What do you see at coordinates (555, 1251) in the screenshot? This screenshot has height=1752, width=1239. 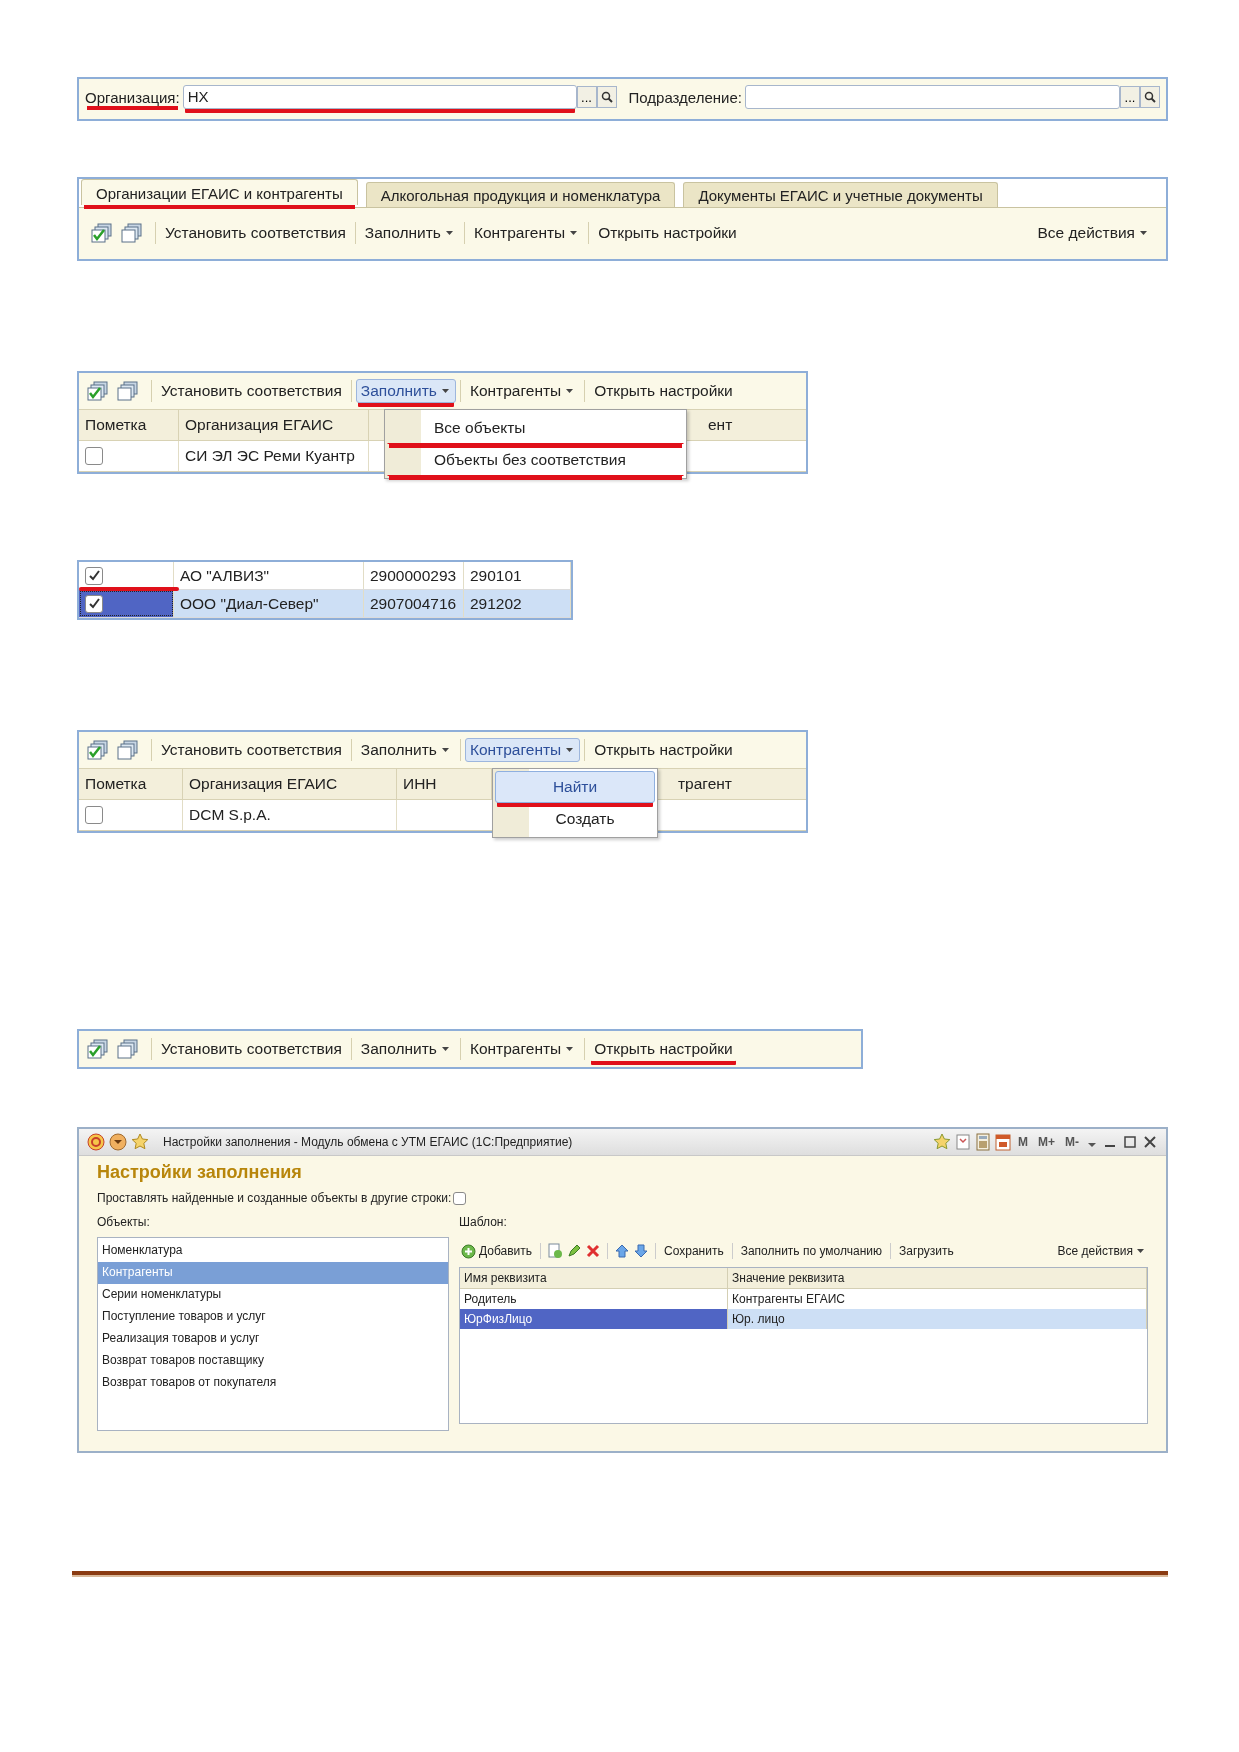 I see `copy-icon` at bounding box center [555, 1251].